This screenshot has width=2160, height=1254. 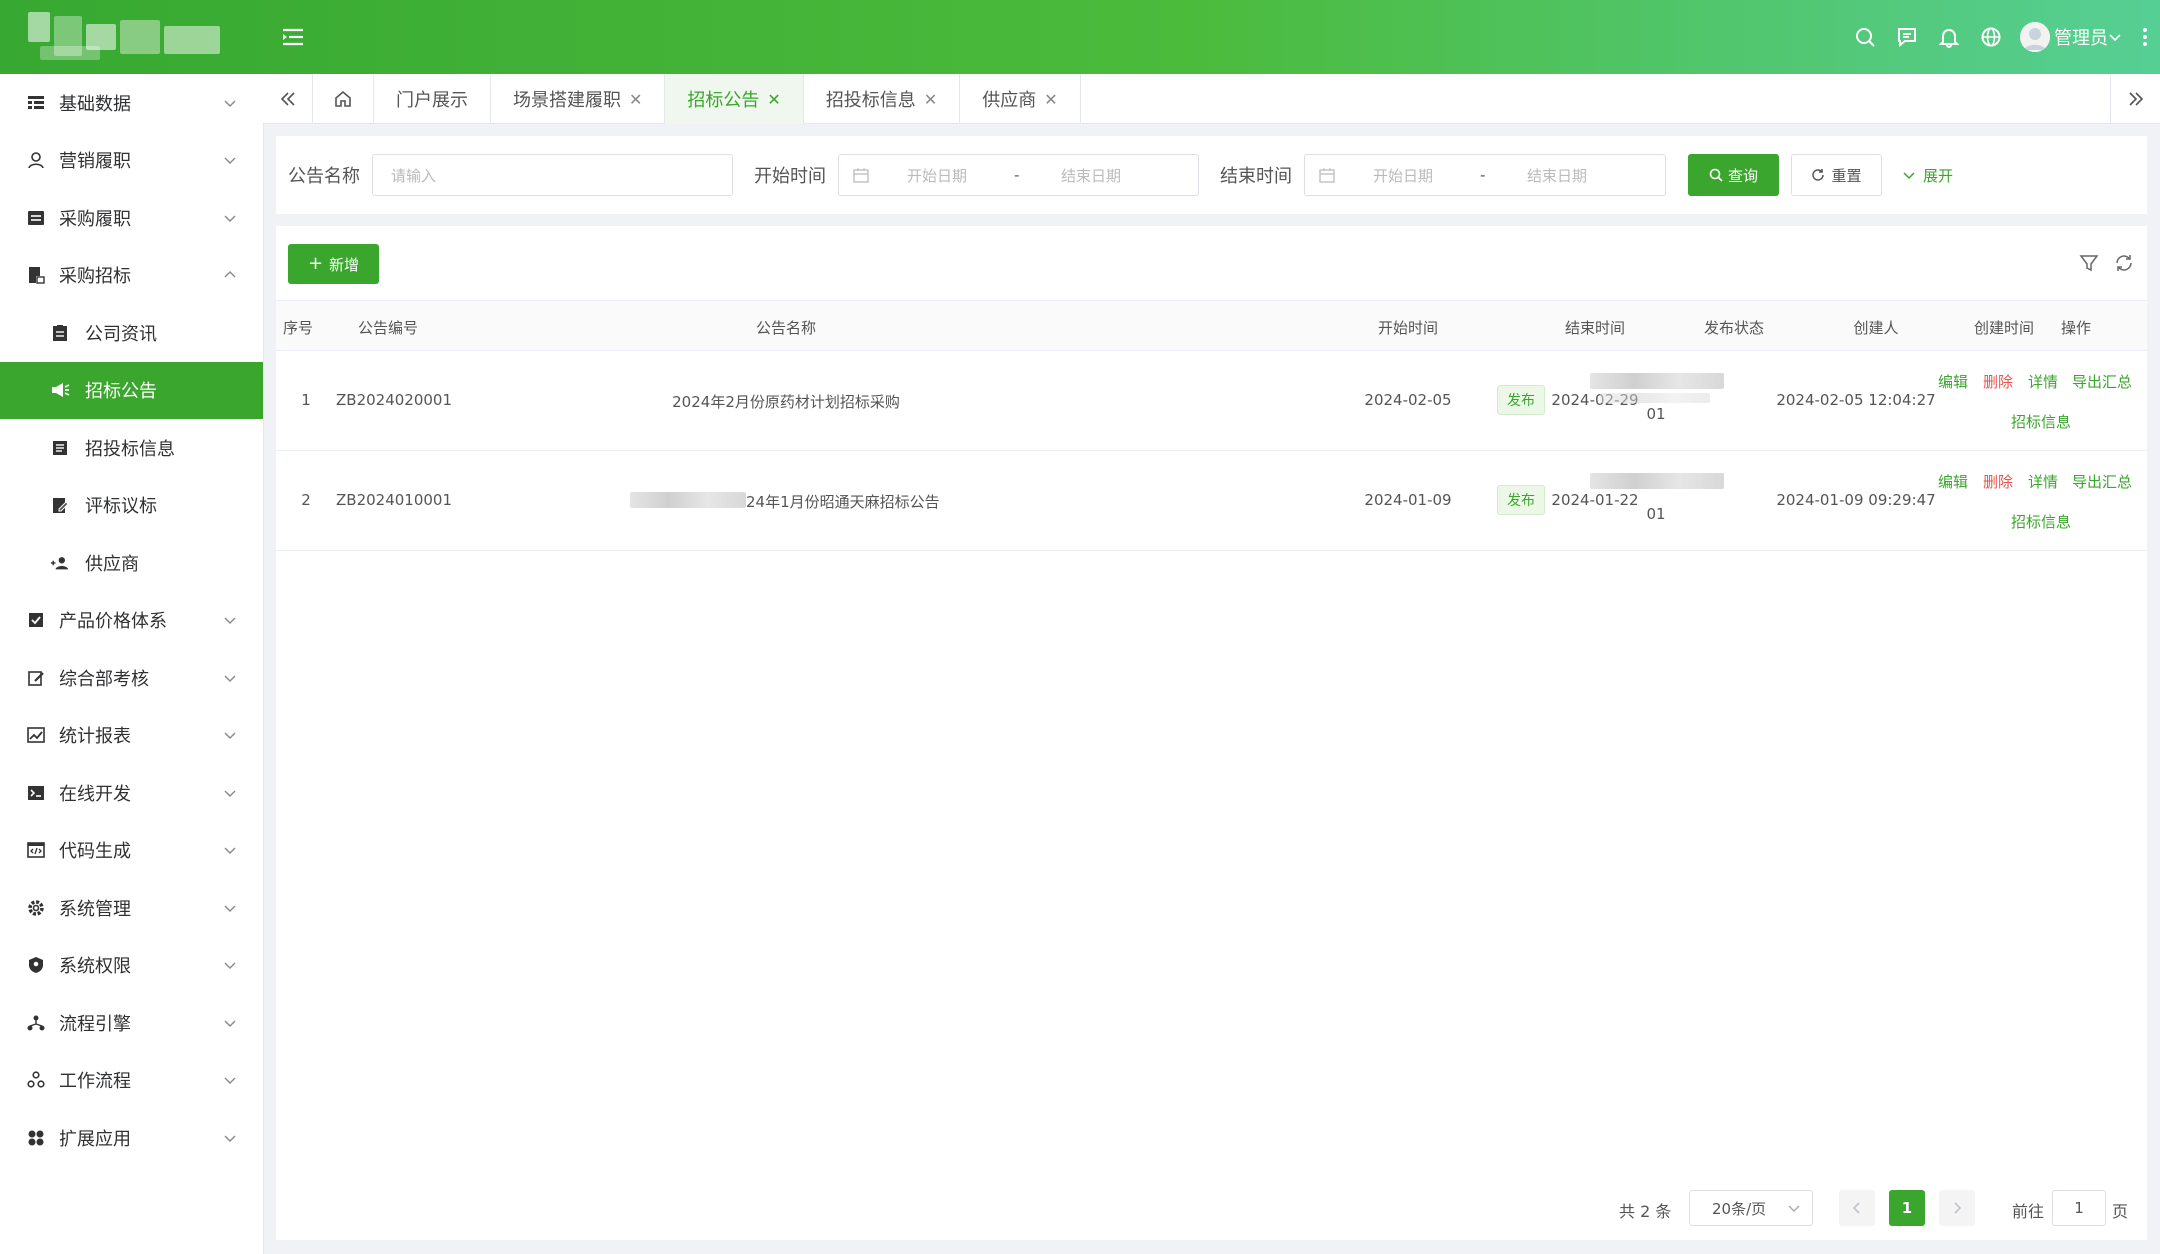 I want to click on avatar, so click(x=2035, y=37).